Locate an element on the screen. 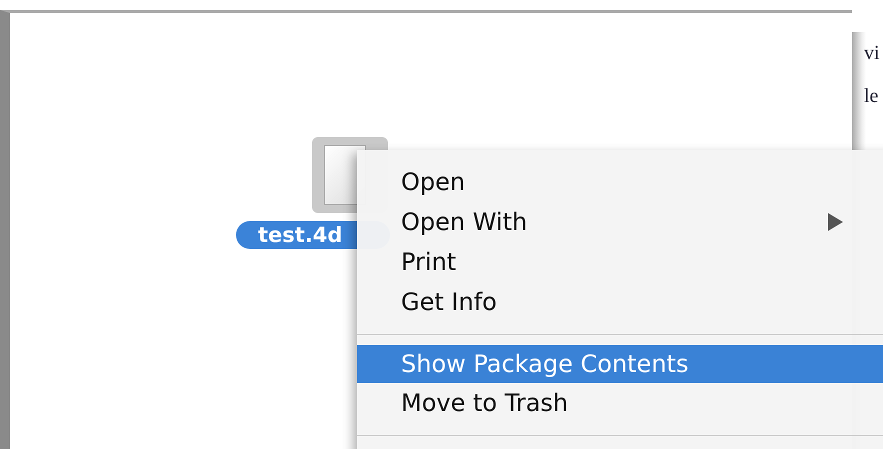  window-text: vi is located at coordinates (872, 53).